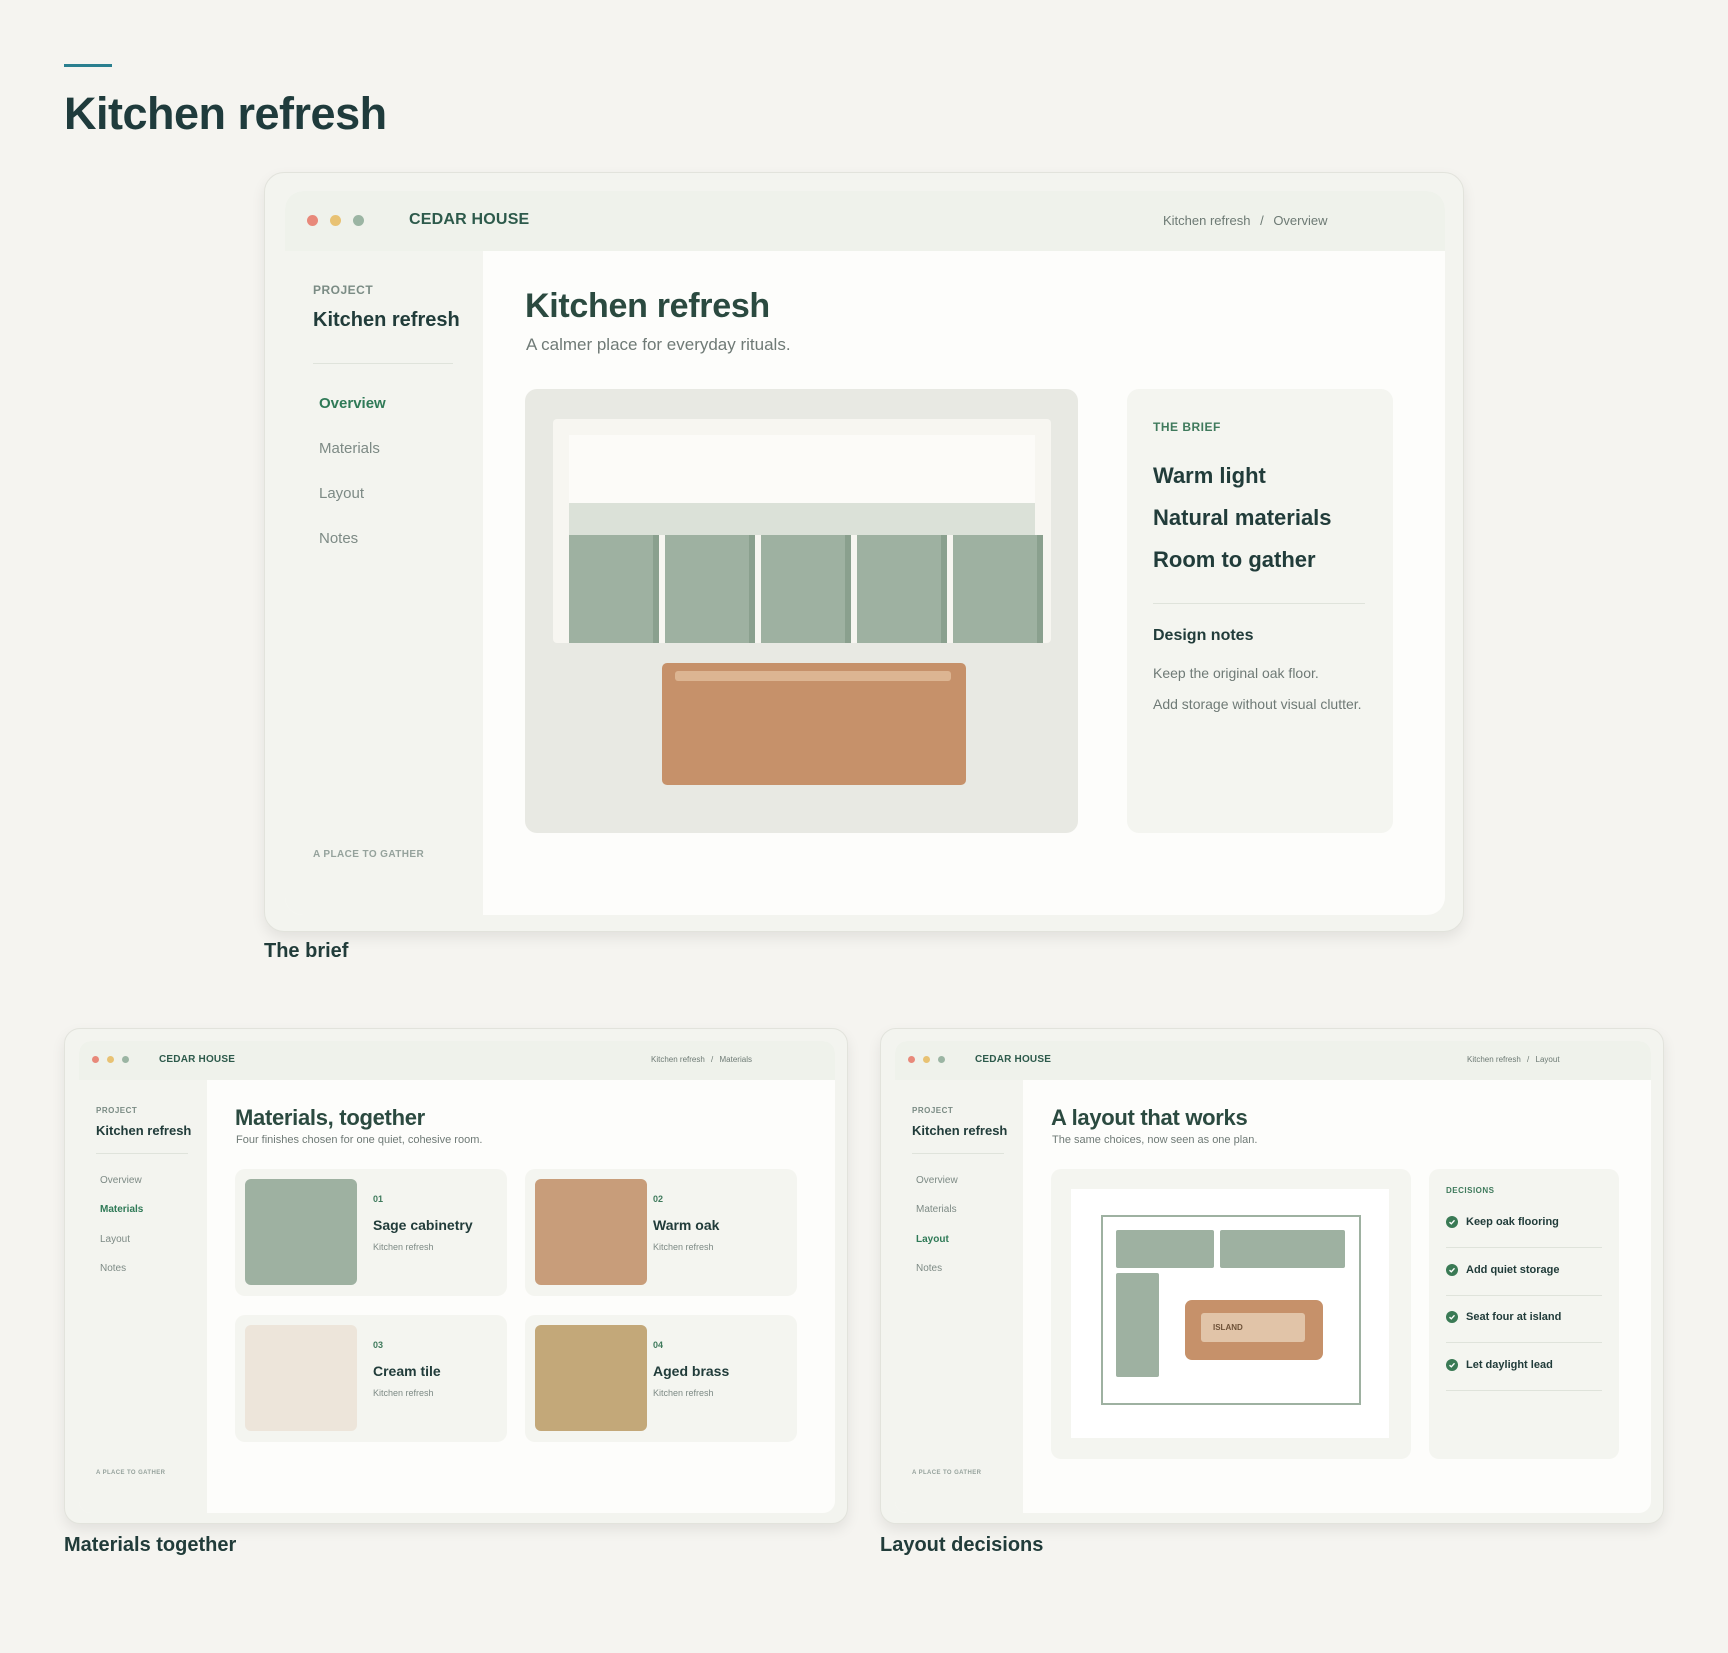 Image resolution: width=1728 pixels, height=1653 pixels. I want to click on decision-item: Keep oak flooring, so click(1502, 1222).